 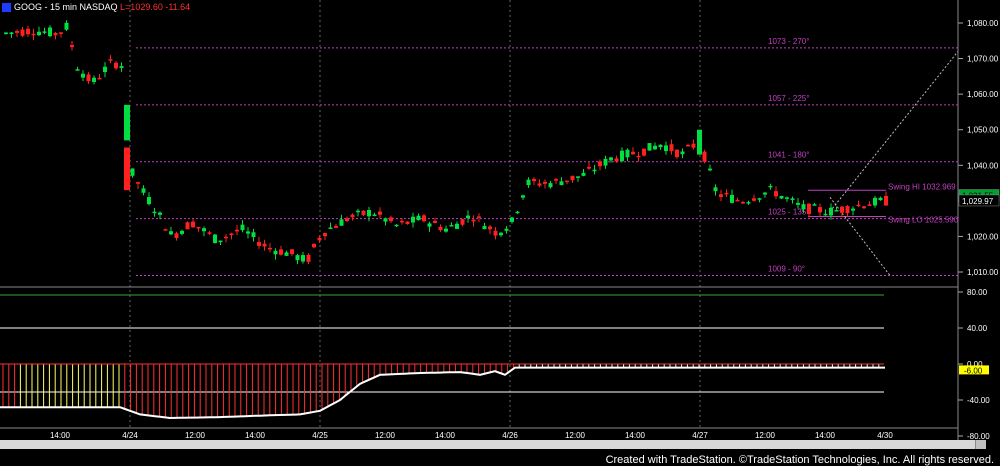 What do you see at coordinates (442, 393) in the screenshot?
I see `osc-line` at bounding box center [442, 393].